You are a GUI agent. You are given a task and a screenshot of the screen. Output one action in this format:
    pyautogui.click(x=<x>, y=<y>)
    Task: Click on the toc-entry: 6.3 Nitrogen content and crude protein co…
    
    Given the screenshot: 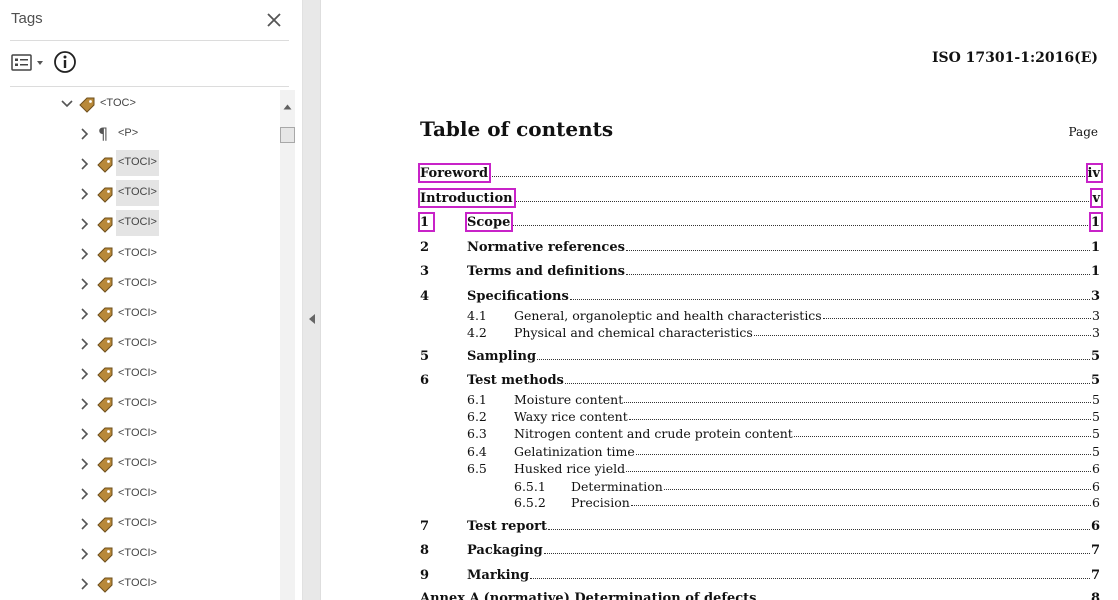 What is the action you would take?
    pyautogui.click(x=760, y=432)
    